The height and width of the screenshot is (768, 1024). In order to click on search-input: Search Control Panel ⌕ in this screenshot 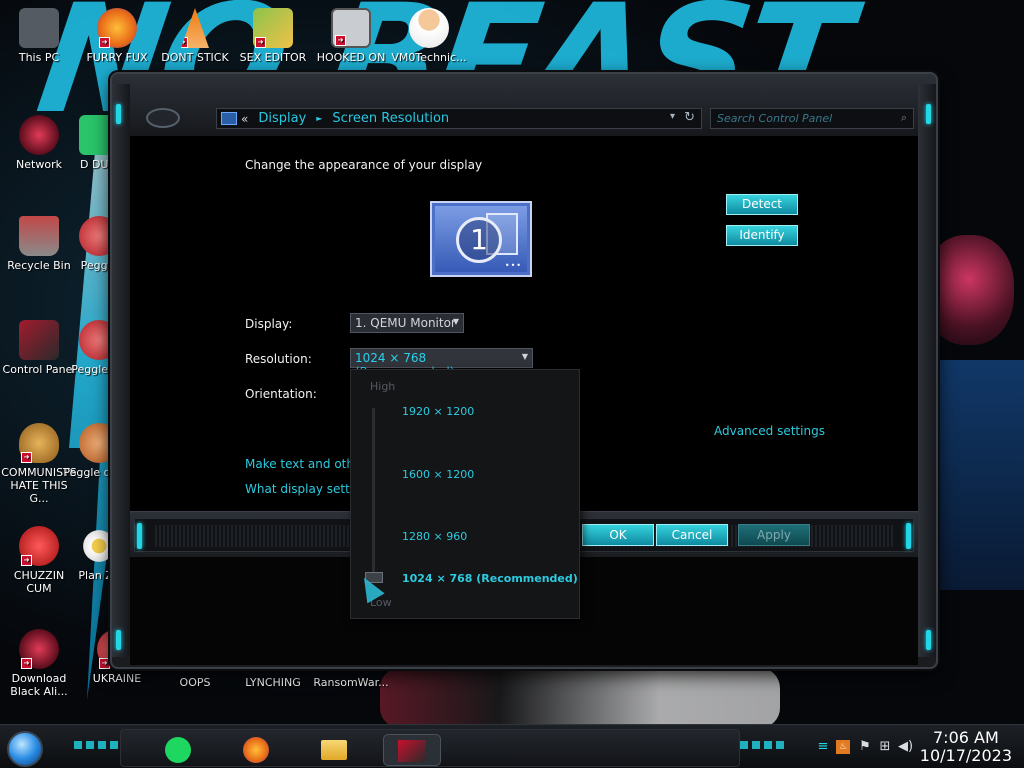, I will do `click(812, 118)`.